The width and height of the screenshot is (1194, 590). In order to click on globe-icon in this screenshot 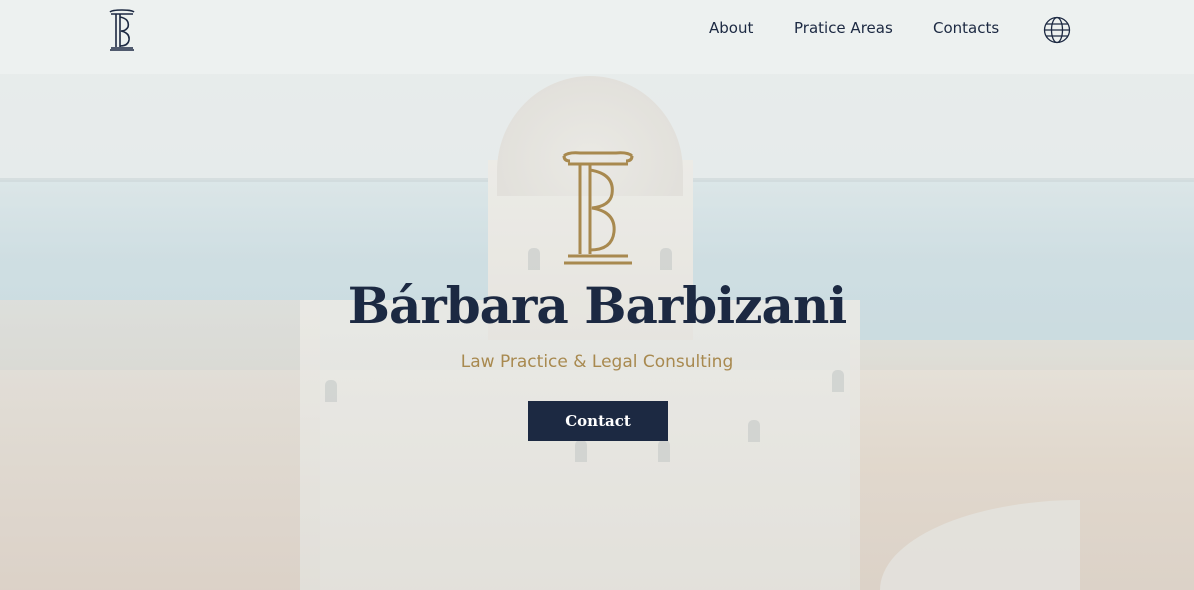, I will do `click(1057, 30)`.